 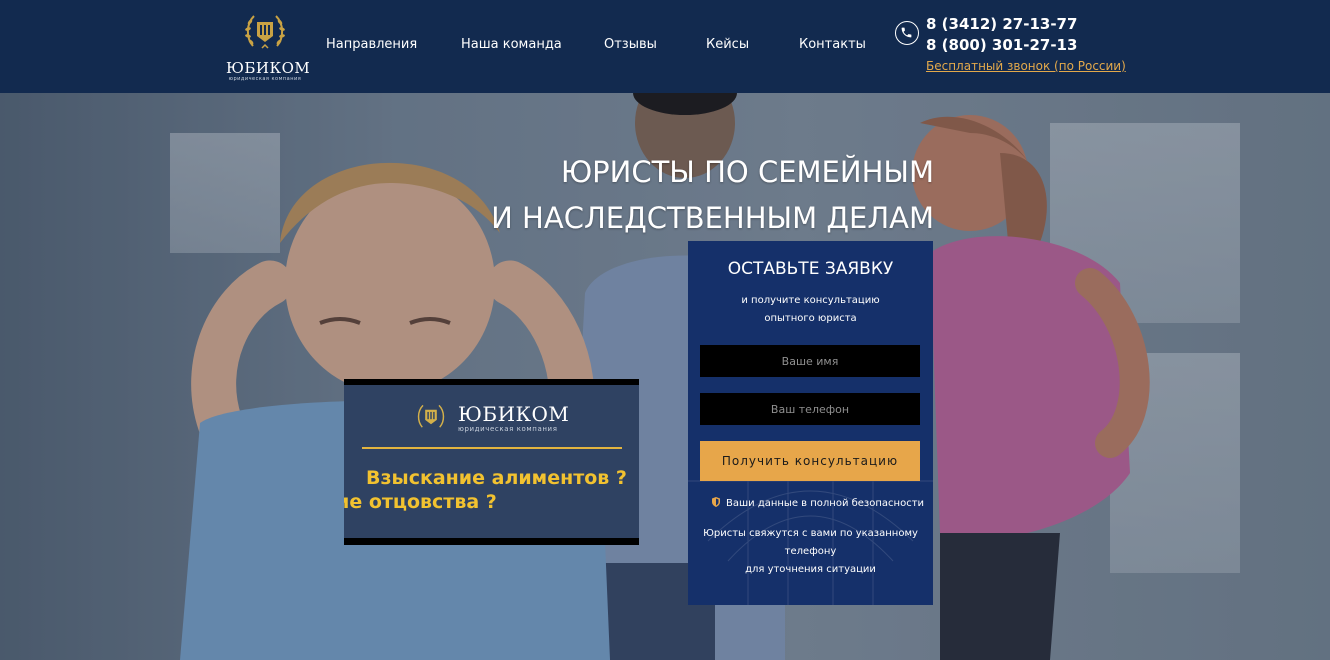 What do you see at coordinates (492, 448) in the screenshot?
I see `banner-divider` at bounding box center [492, 448].